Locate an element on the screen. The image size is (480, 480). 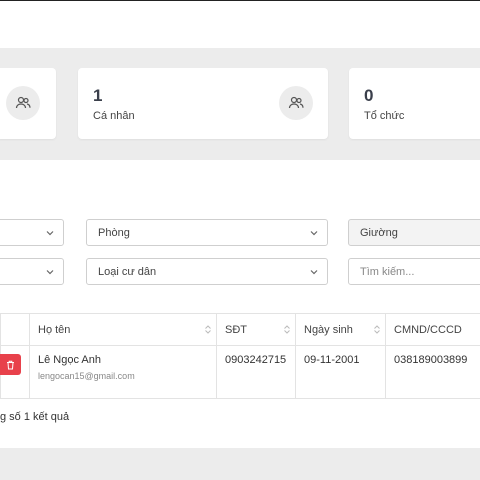
dob-cell: 09-11-2001 is located at coordinates (340, 372).